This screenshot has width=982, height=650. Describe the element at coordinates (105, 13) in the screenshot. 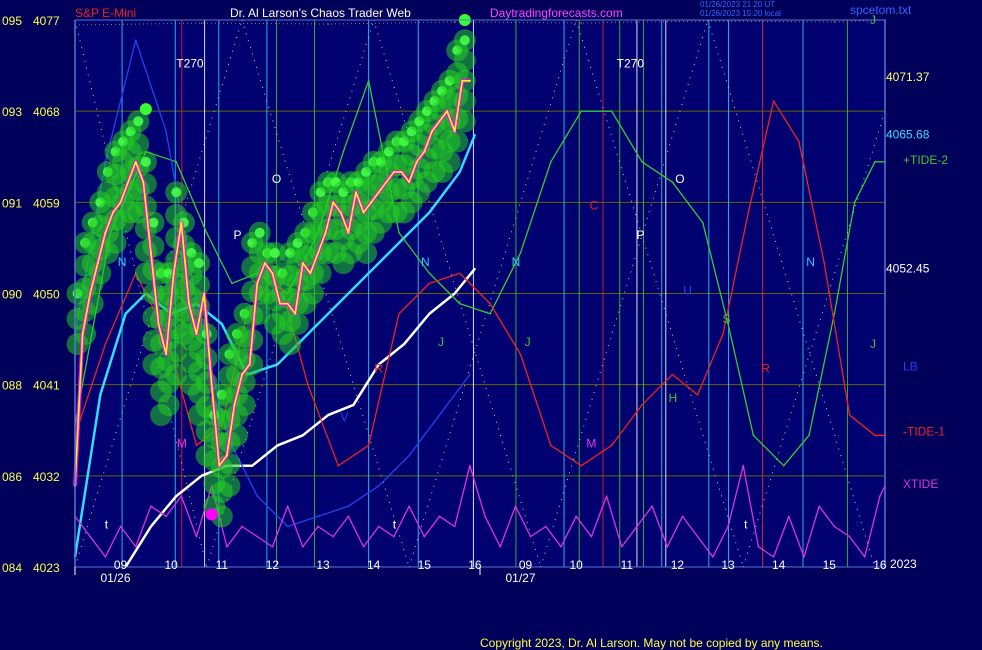

I see `symbol-label: S&P E-Mini` at that location.